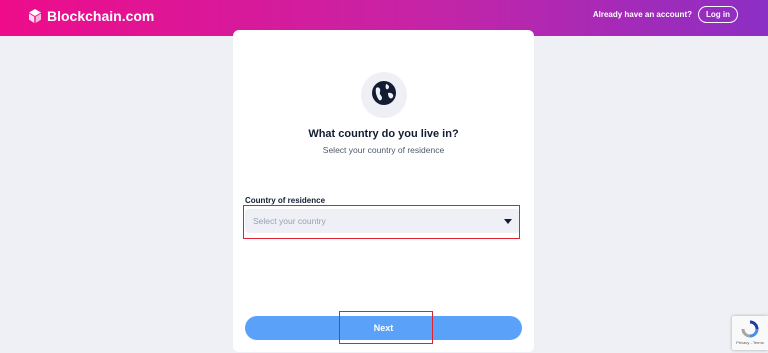  Describe the element at coordinates (718, 14) in the screenshot. I see `login-button: Log in` at that location.